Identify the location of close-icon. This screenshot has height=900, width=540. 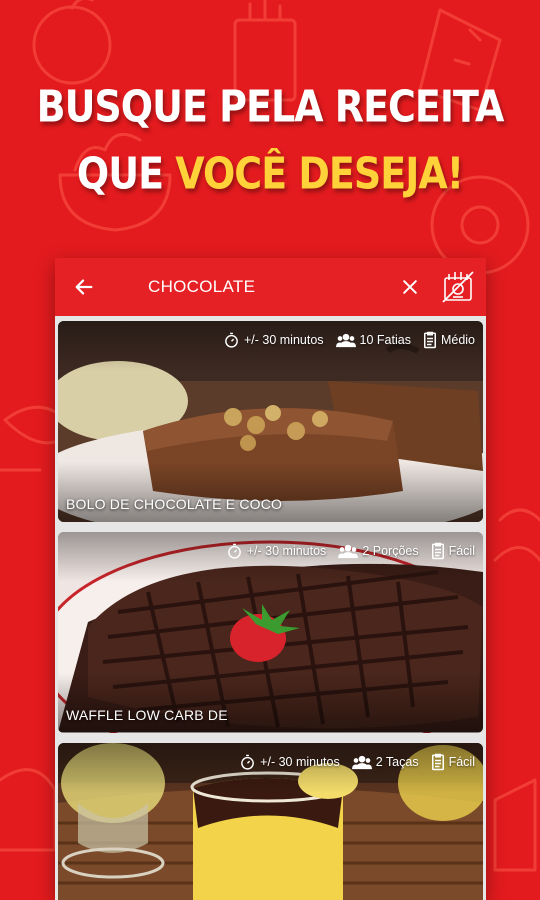
(410, 287).